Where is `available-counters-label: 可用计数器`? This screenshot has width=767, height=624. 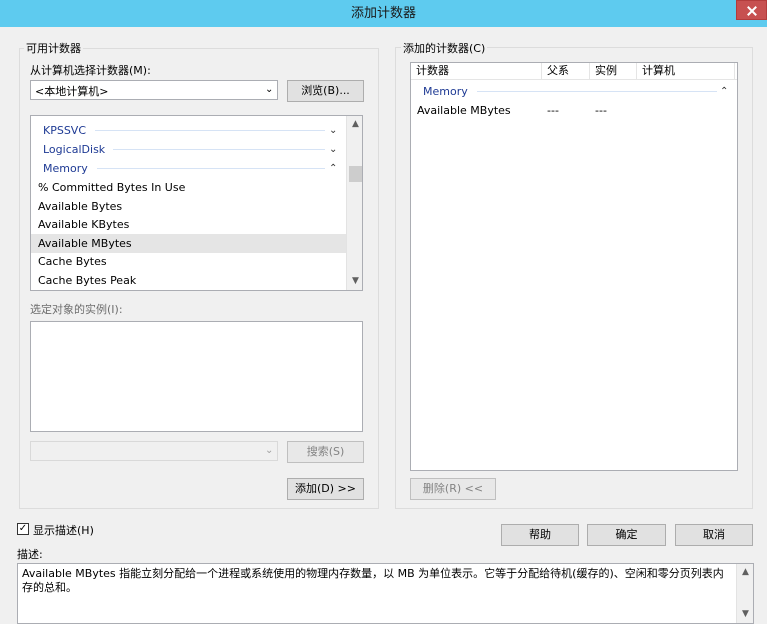
available-counters-label: 可用计数器 is located at coordinates (53, 48).